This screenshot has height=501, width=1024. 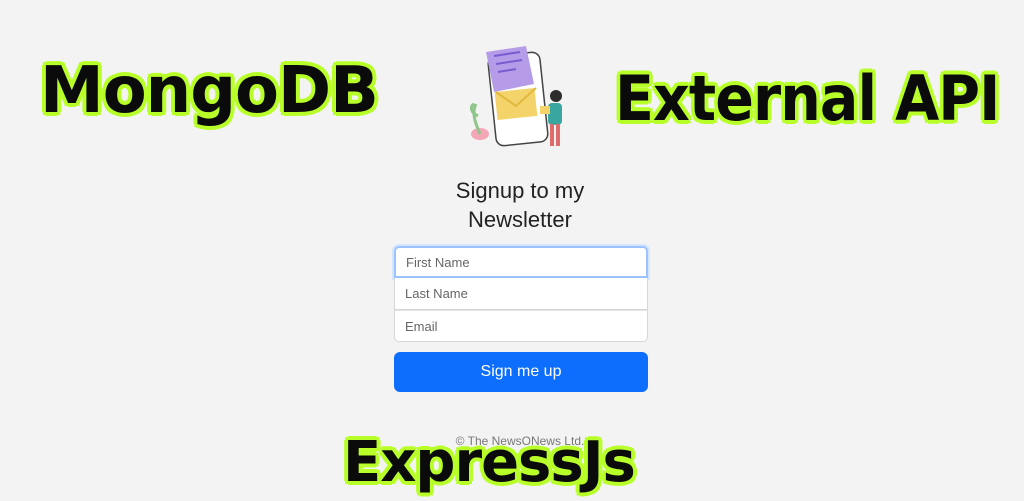 I want to click on first-name-input, so click(x=521, y=262).